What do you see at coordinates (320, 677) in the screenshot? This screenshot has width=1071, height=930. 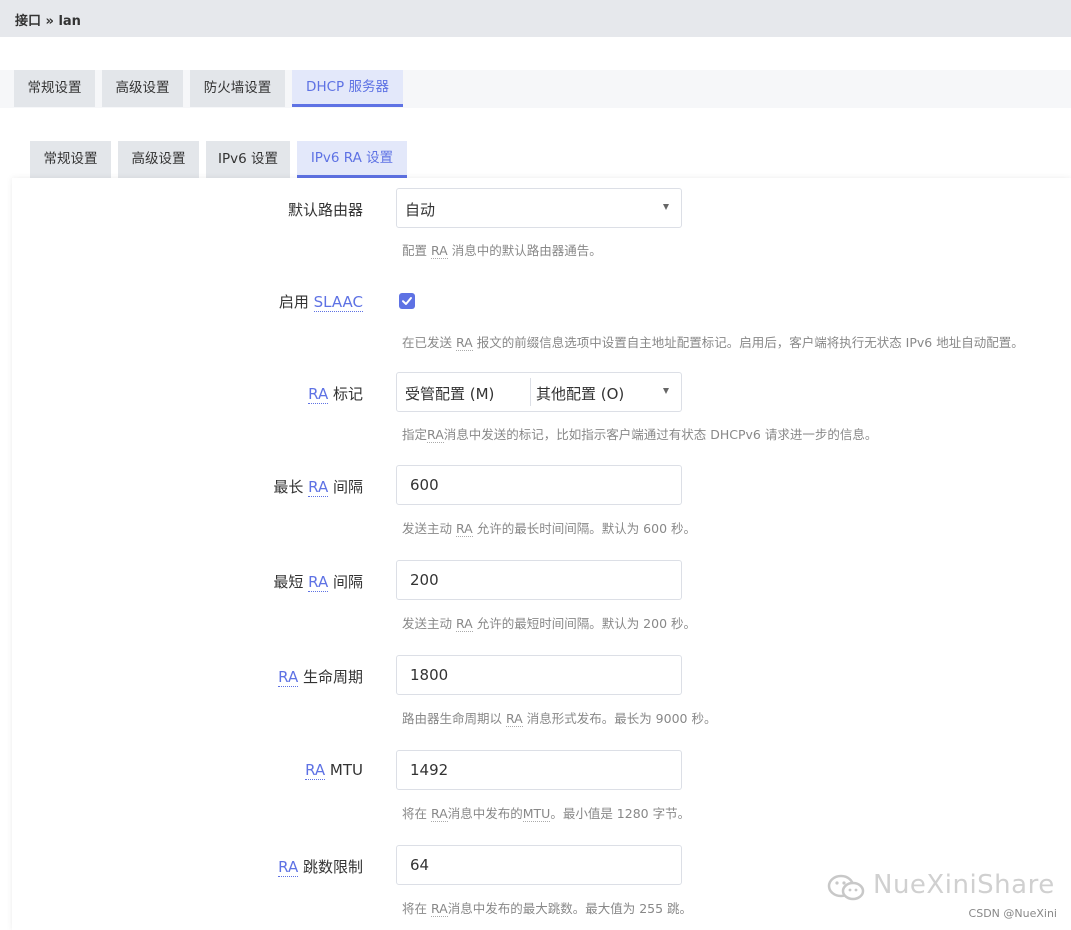 I see `lifetime-label: RA 生命周期` at bounding box center [320, 677].